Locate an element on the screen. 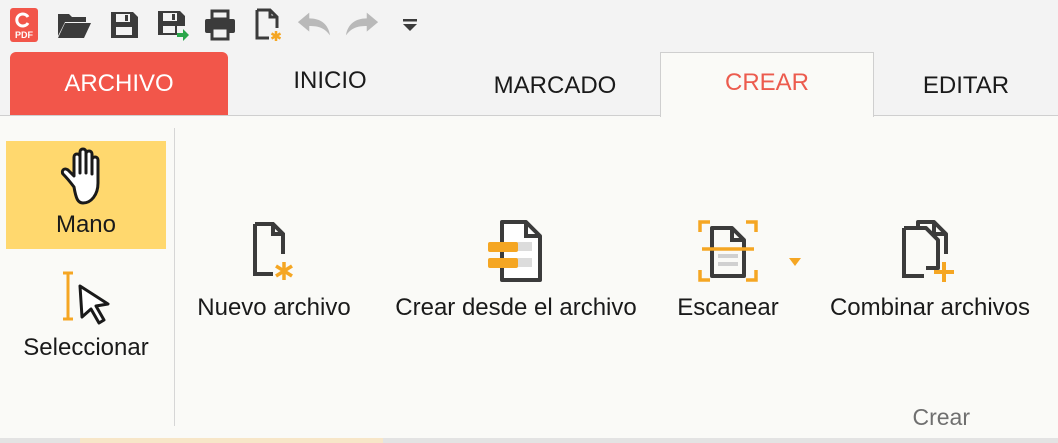 The image size is (1058, 443). tab-archivo: ARCHIVO is located at coordinates (119, 84).